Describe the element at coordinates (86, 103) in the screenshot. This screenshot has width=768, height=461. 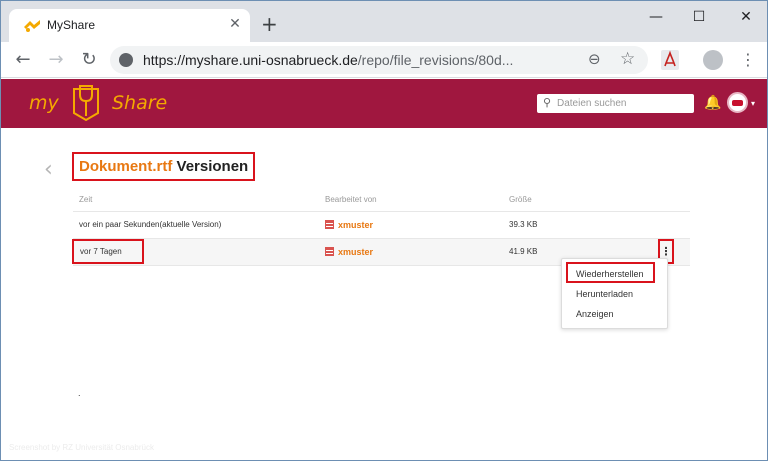
I see `myshare-logo-icon` at that location.